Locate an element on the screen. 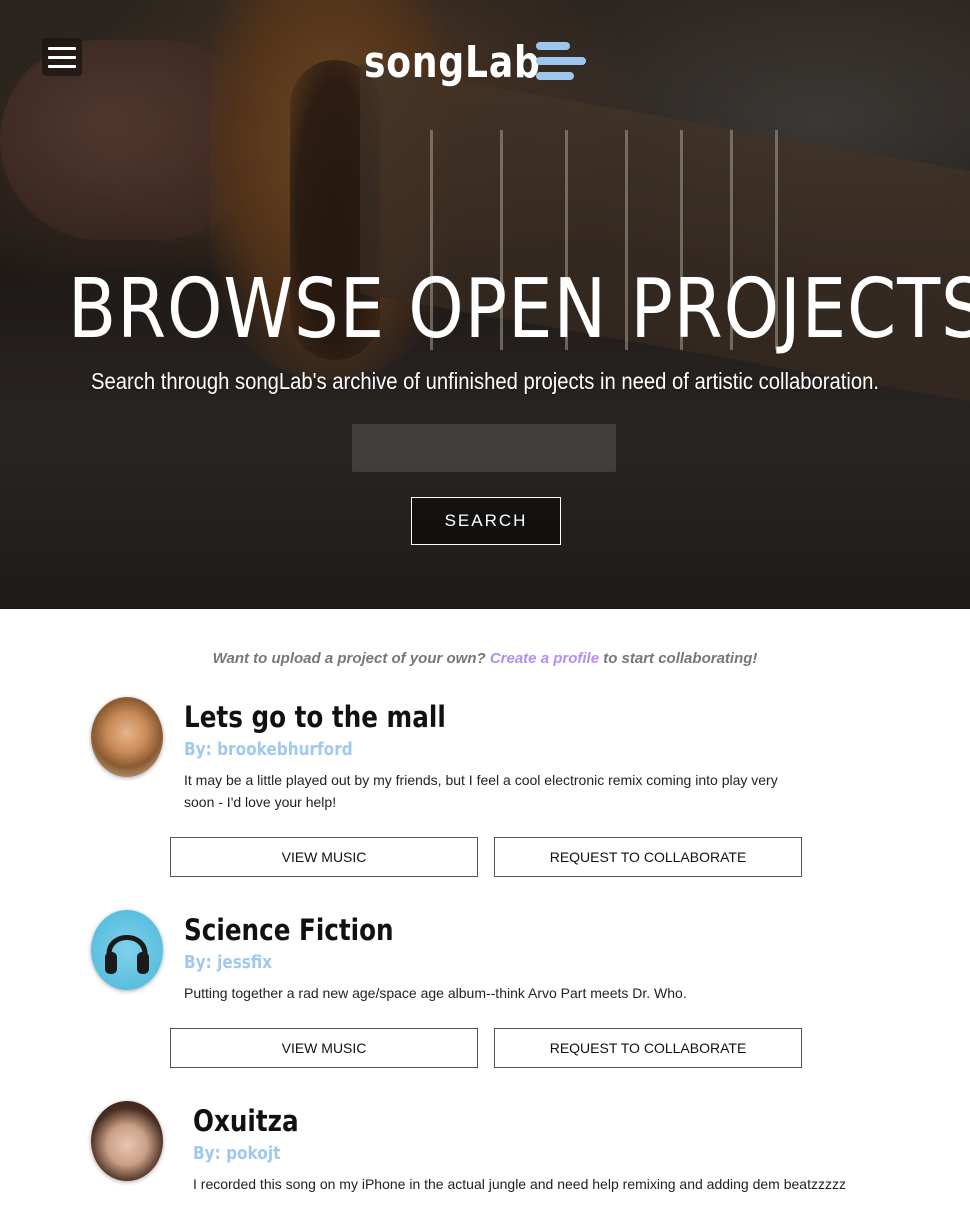 This screenshot has height=1216, width=970. project-author: By: brookebhurford is located at coordinates (268, 749).